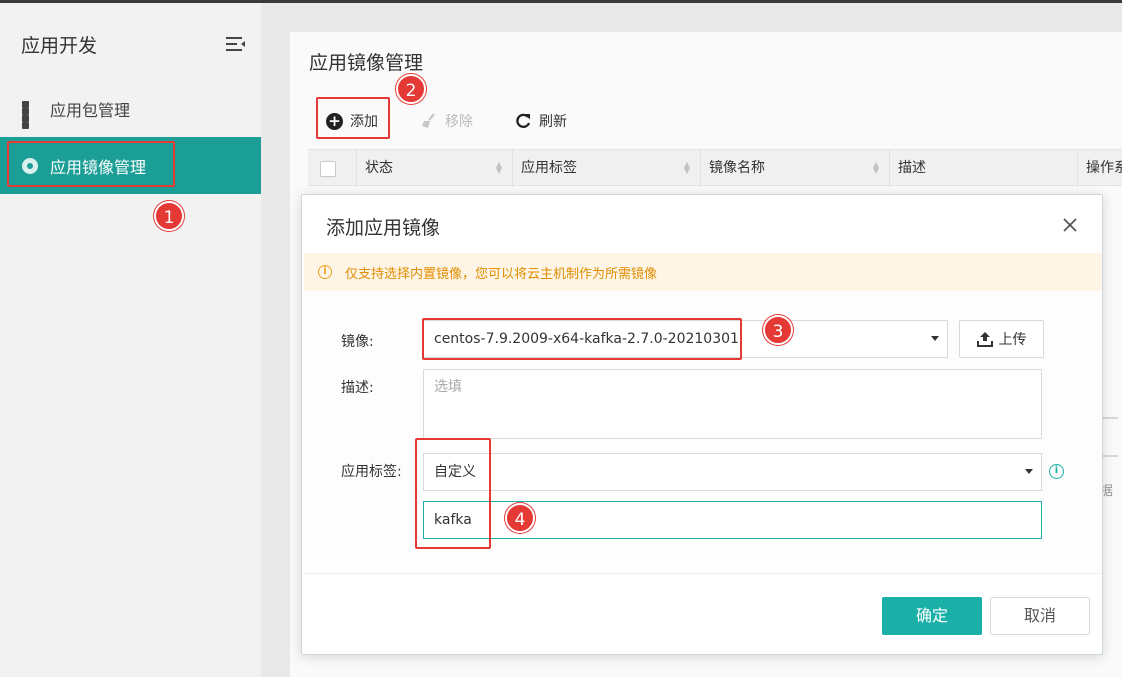 Image resolution: width=1122 pixels, height=677 pixels. I want to click on column-header-status: 状态 ▲ ▼, so click(434, 168).